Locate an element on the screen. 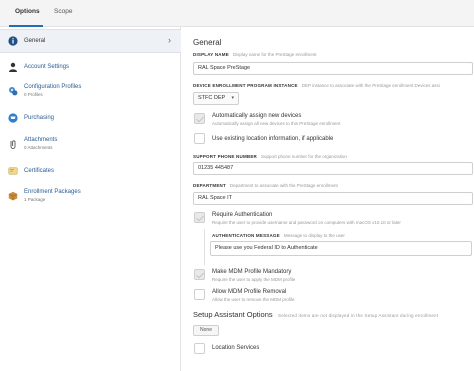 Image resolution: width=474 pixels, height=371 pixels. sidebar-item-attachments: Attachments 0 Attachments is located at coordinates (90, 145).